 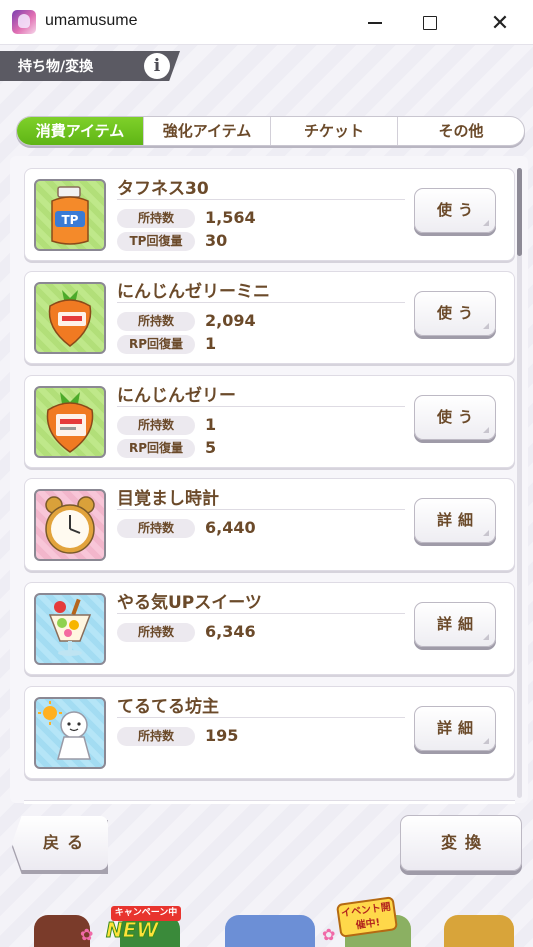 What do you see at coordinates (168, 707) in the screenshot?
I see `item-name: てるてる坊主` at bounding box center [168, 707].